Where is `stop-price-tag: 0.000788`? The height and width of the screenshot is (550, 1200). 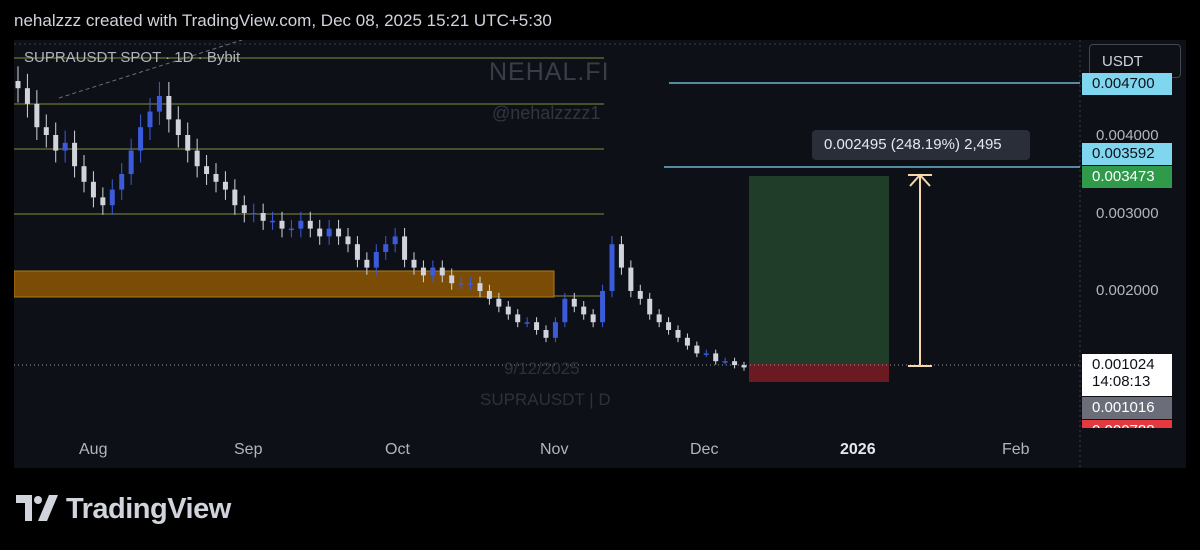
stop-price-tag: 0.000788 is located at coordinates (1127, 424).